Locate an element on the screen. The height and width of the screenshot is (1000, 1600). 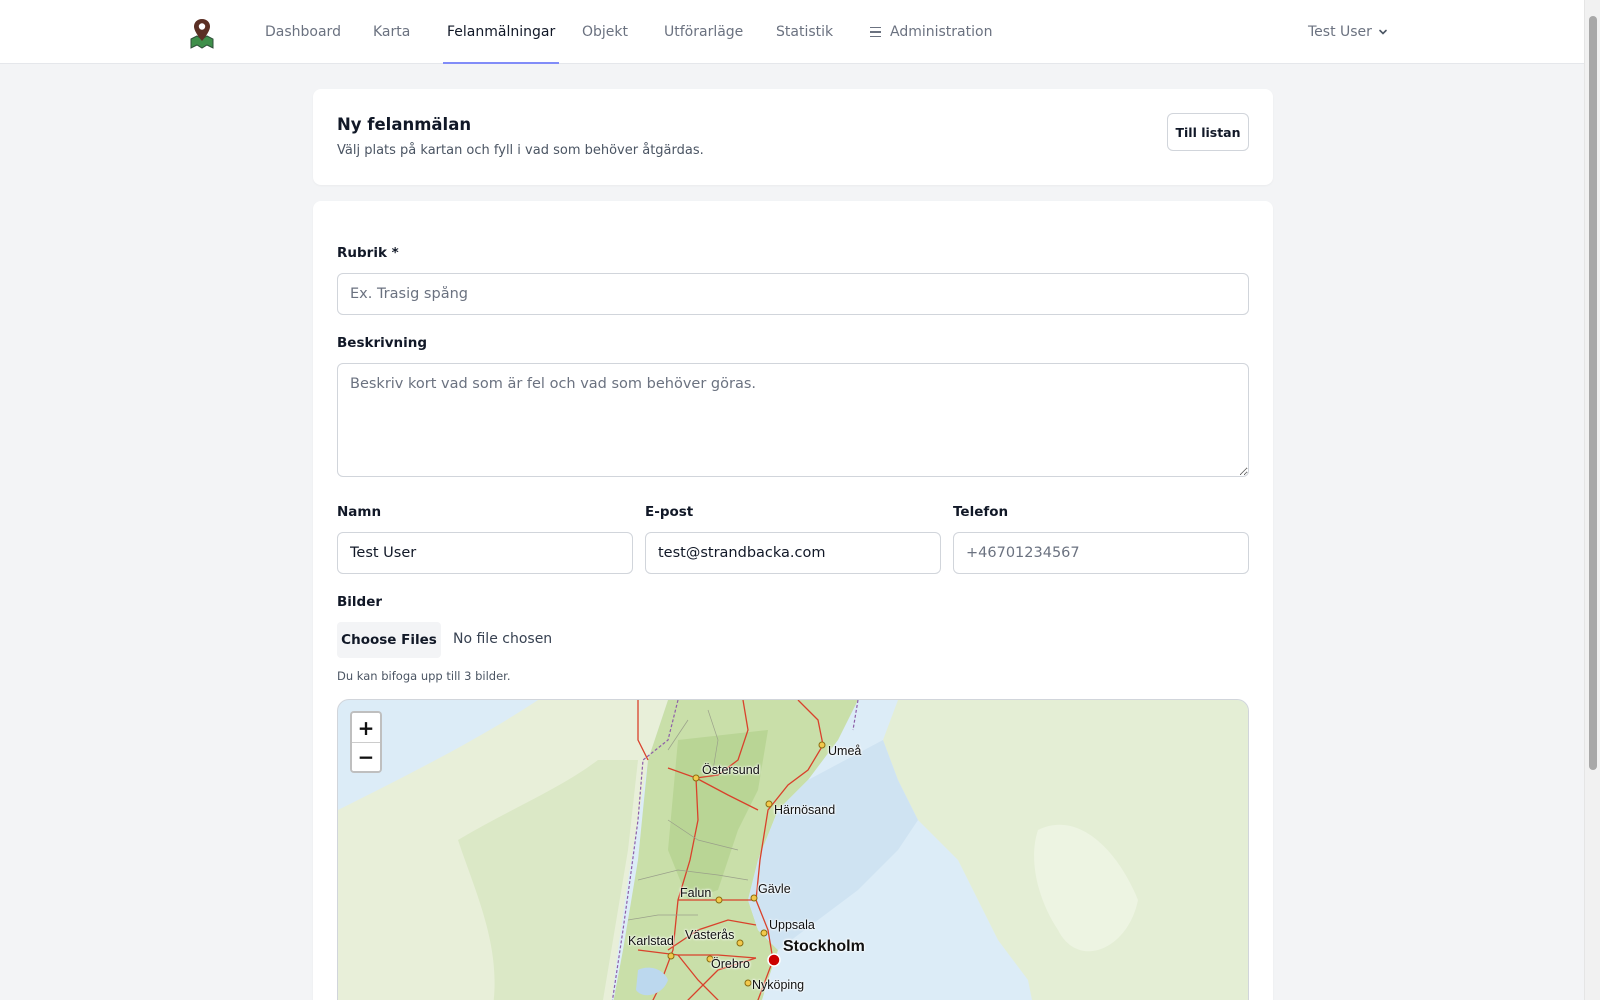
beskrivning-label: Beskrivning is located at coordinates (382, 343).